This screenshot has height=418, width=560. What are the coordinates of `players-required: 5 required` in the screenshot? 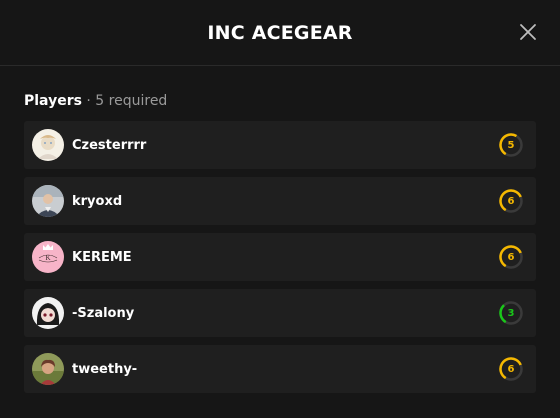 It's located at (131, 101).